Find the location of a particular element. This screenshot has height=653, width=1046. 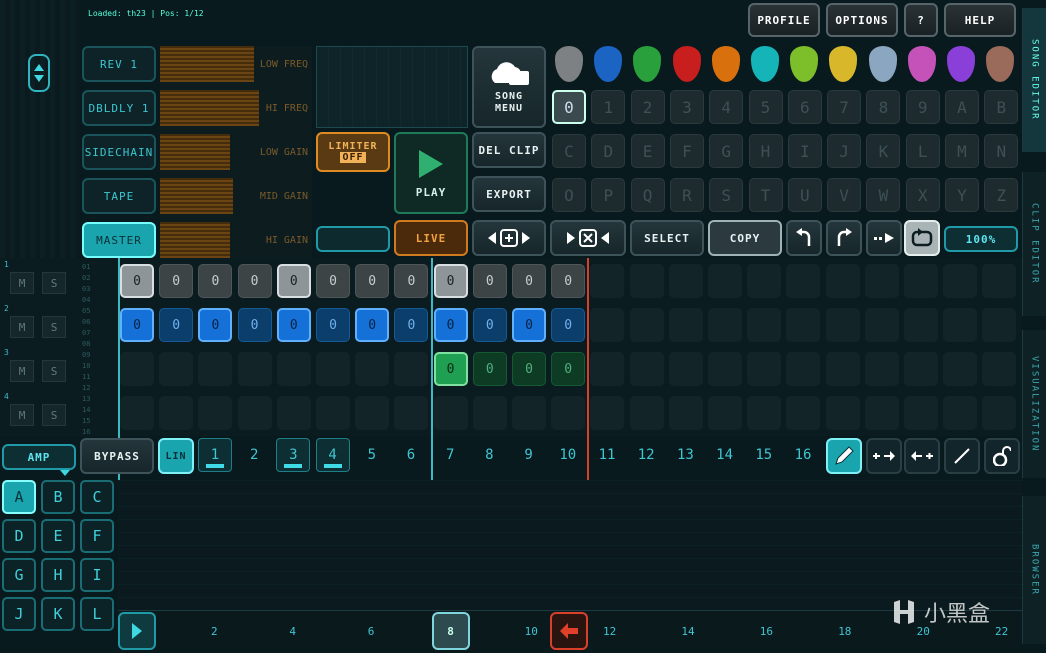

fx-tape-button: TAPE is located at coordinates (119, 196).